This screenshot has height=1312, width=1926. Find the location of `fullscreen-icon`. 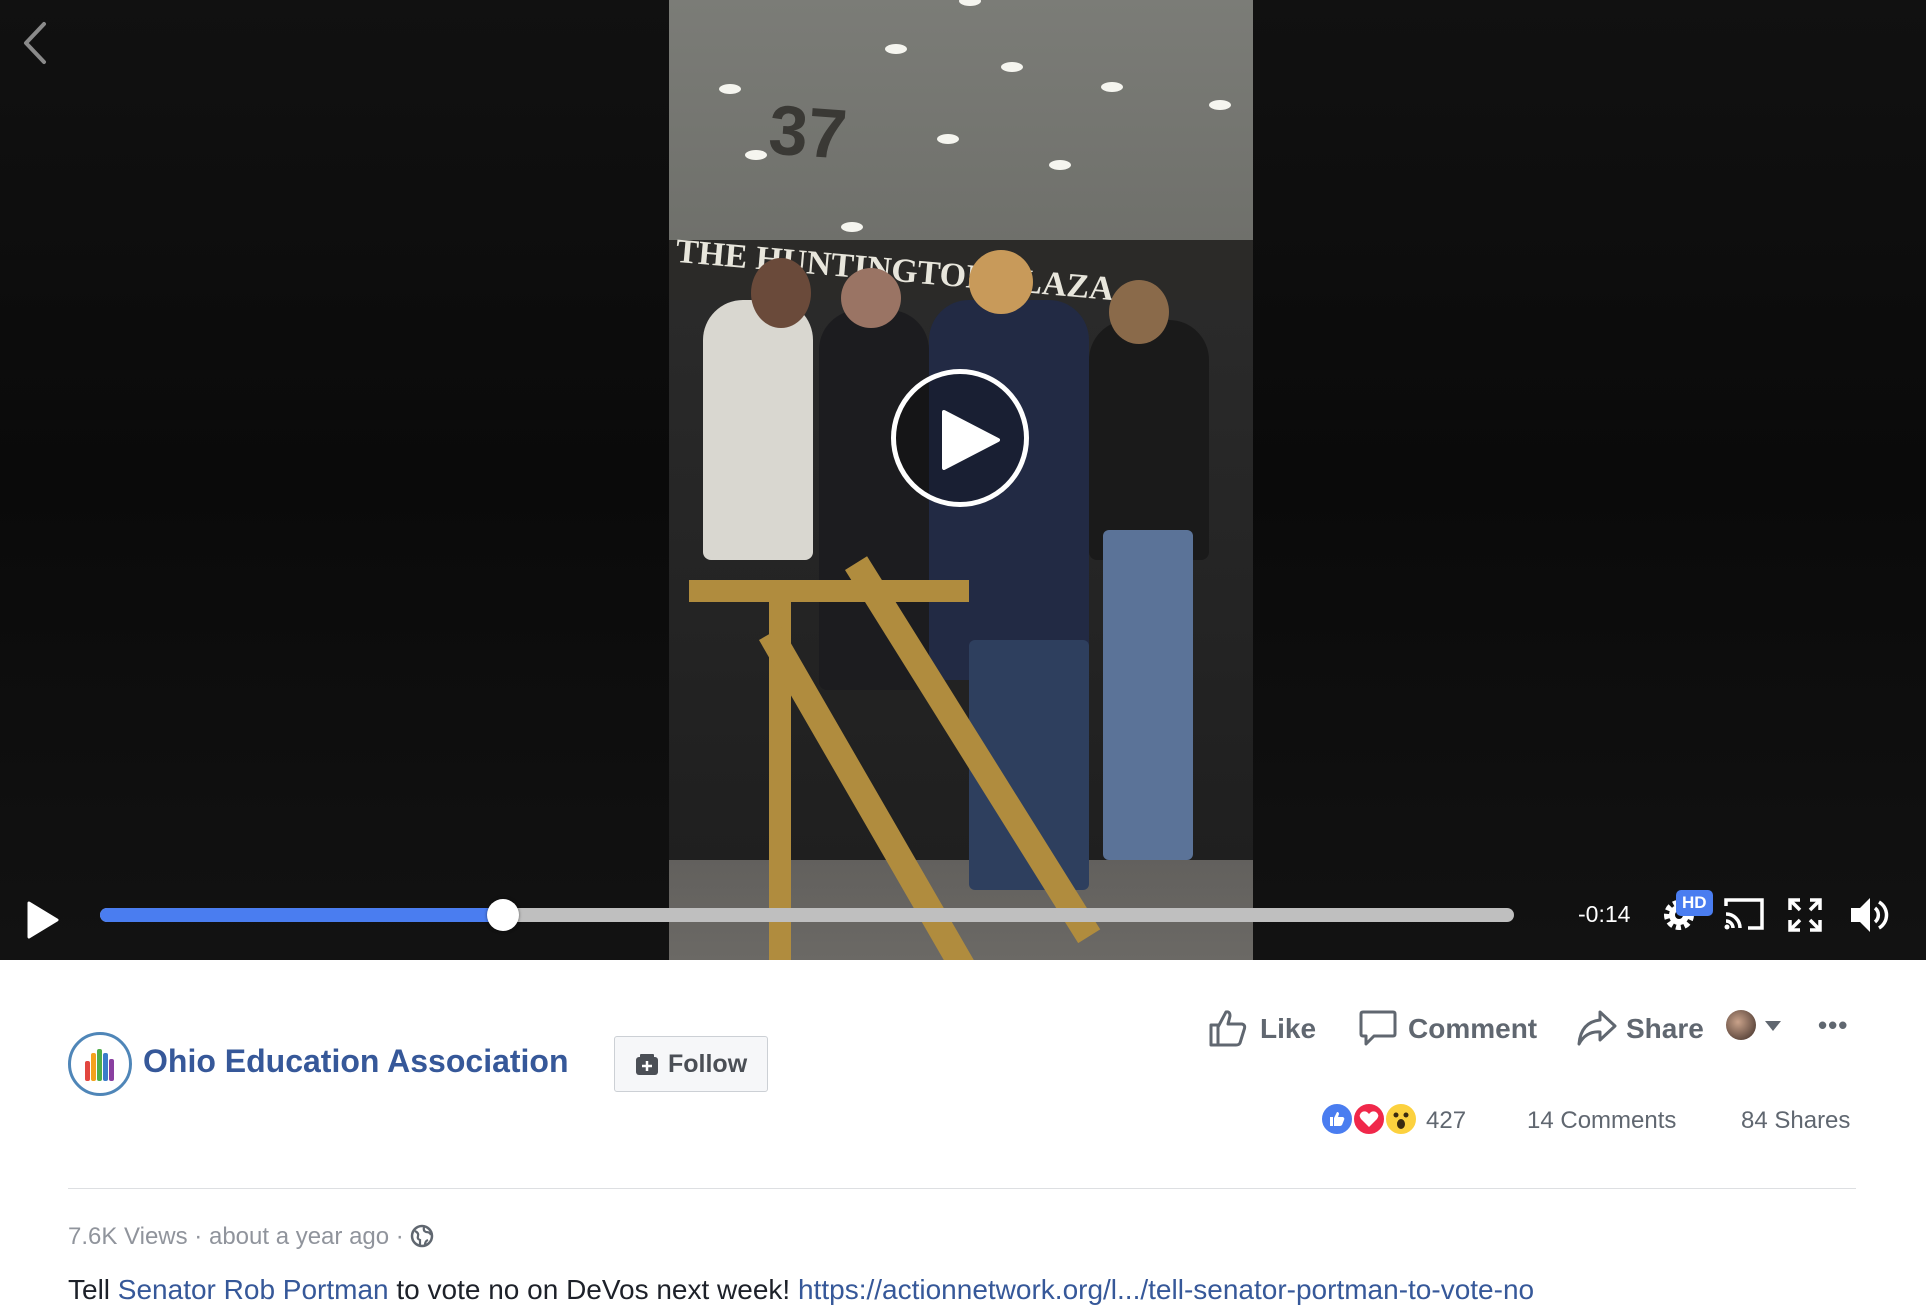

fullscreen-icon is located at coordinates (1805, 915).